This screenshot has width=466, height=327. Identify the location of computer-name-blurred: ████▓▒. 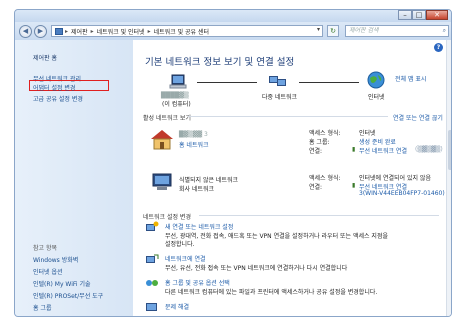
(175, 95).